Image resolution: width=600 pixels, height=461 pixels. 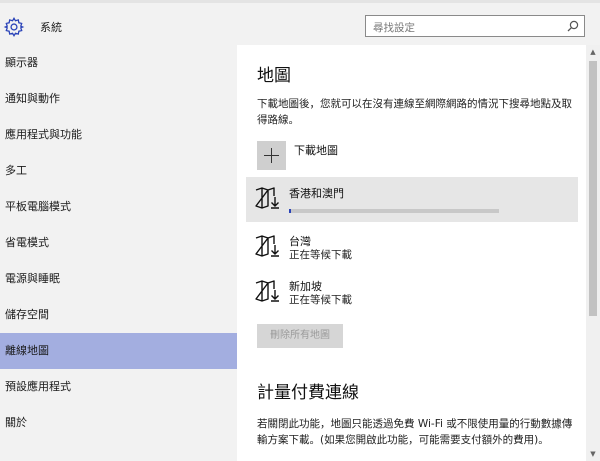 I want to click on scrollbar: ▲ ▼, so click(x=593, y=253).